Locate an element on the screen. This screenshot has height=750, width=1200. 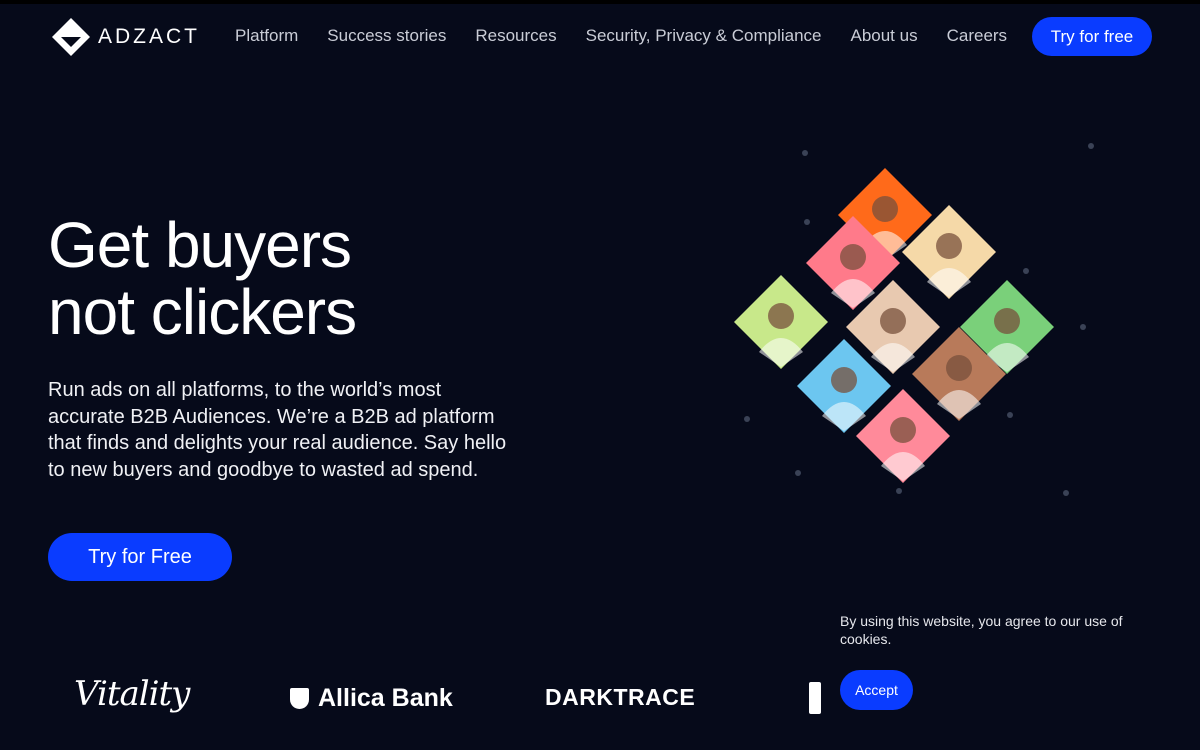
nav-link-success-stories: Success stories is located at coordinates (386, 36).